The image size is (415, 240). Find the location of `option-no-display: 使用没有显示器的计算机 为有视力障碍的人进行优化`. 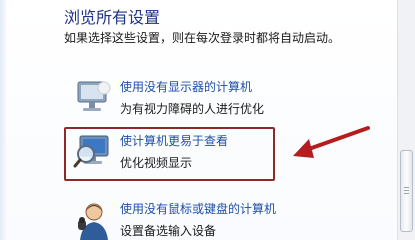

option-no-display: 使用没有显示器的计算机 为有视力障碍的人进行优化 is located at coordinates (197, 98).